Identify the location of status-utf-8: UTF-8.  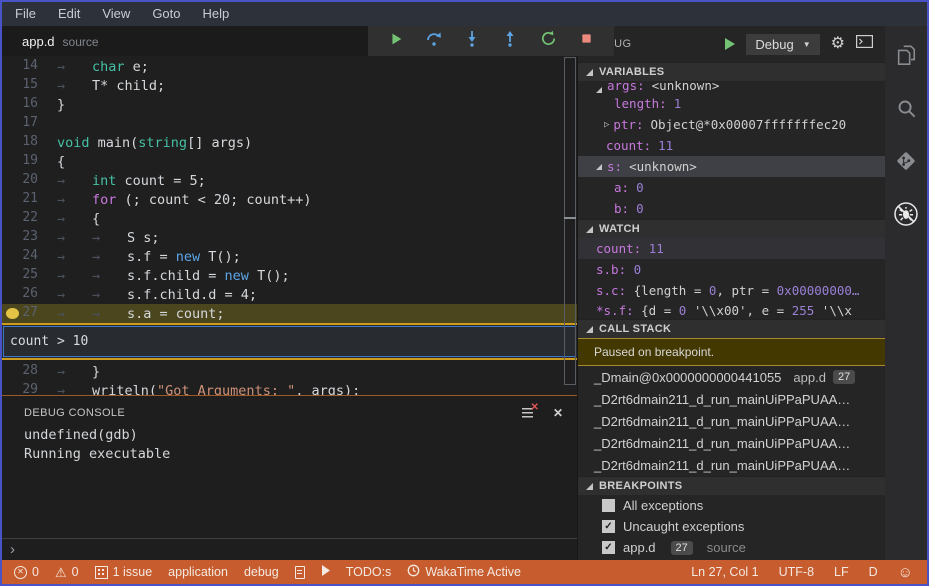
(796, 572).